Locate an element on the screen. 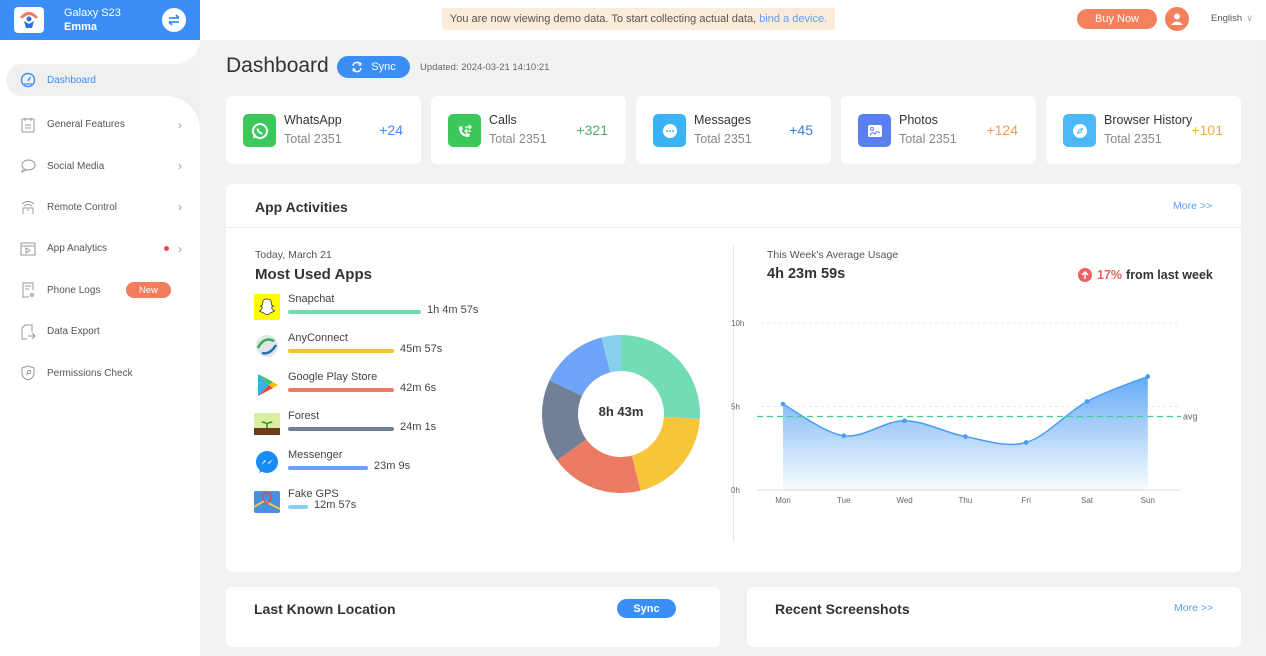  data-point-thu is located at coordinates (965, 436).